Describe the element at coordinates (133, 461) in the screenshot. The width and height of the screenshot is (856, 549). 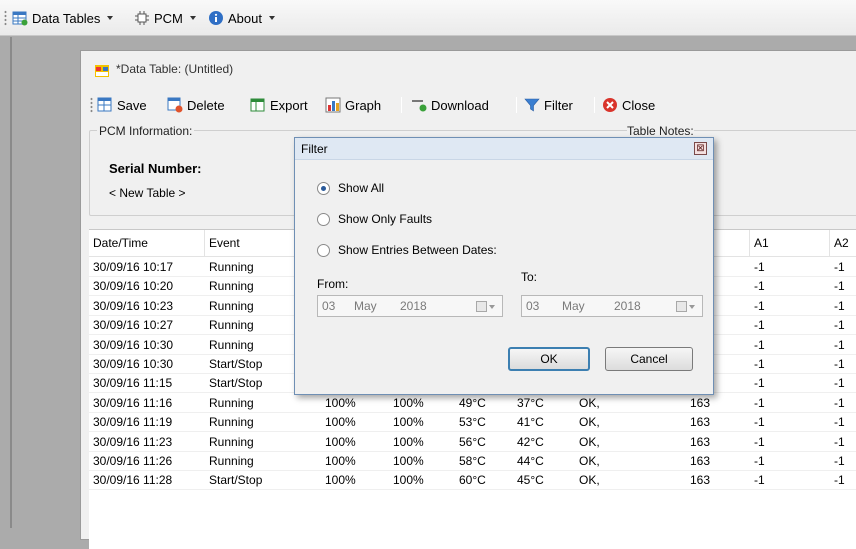
I see `table-cell: 30/09/16 11:26` at that location.